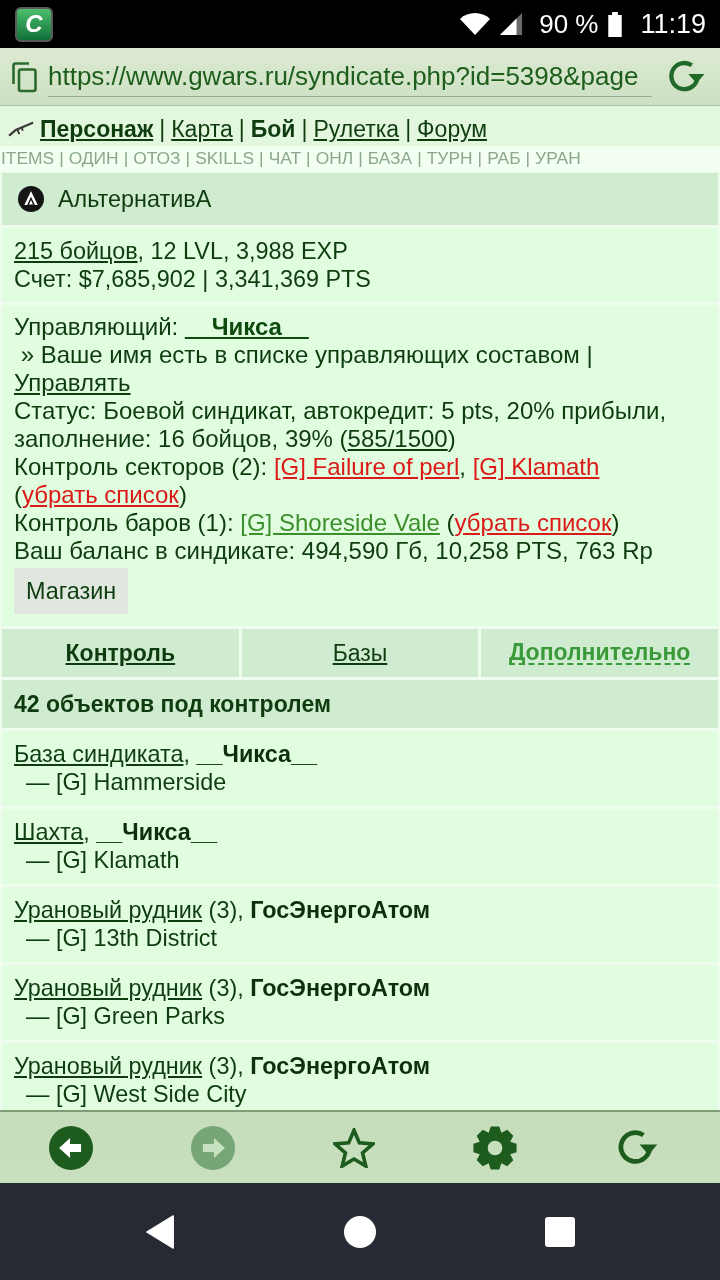 This screenshot has height=1280, width=720. Describe the element at coordinates (354, 1147) in the screenshot. I see `star-icon` at that location.